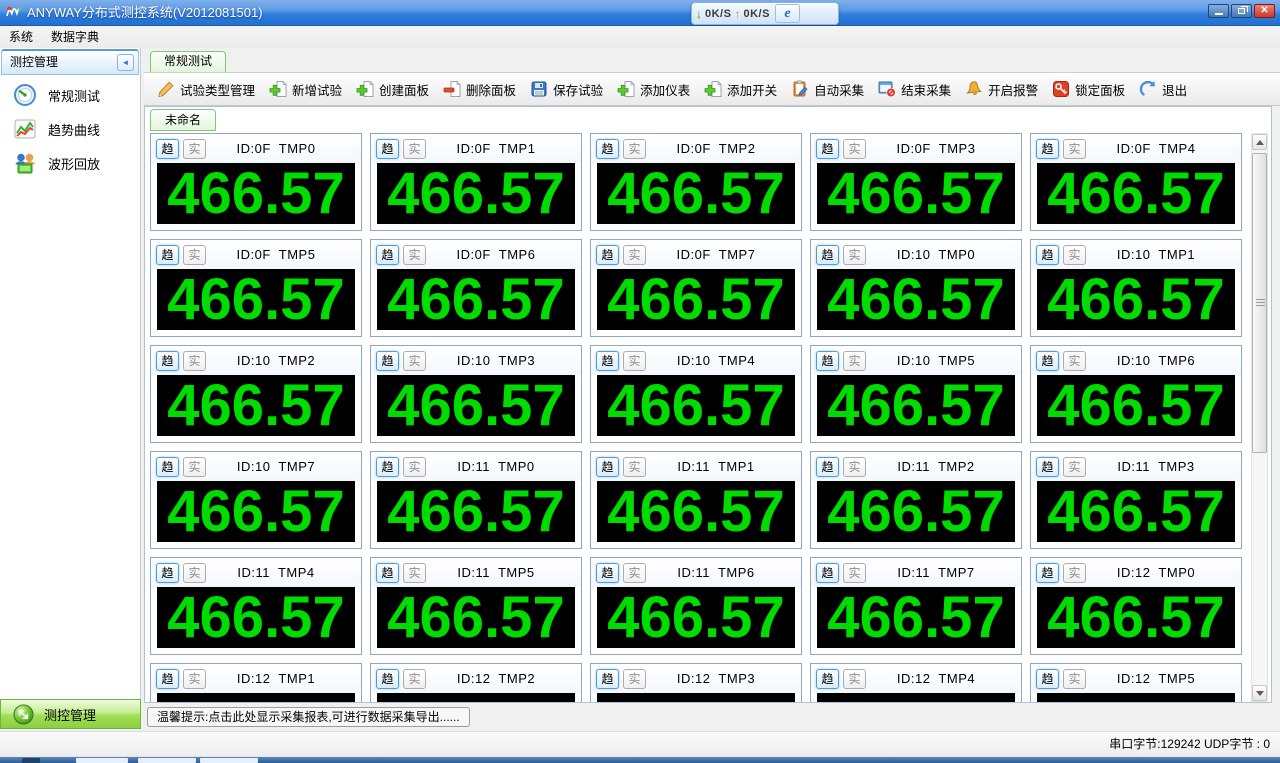  I want to click on toolbar-auto-collect-button: 自动采集, so click(827, 89).